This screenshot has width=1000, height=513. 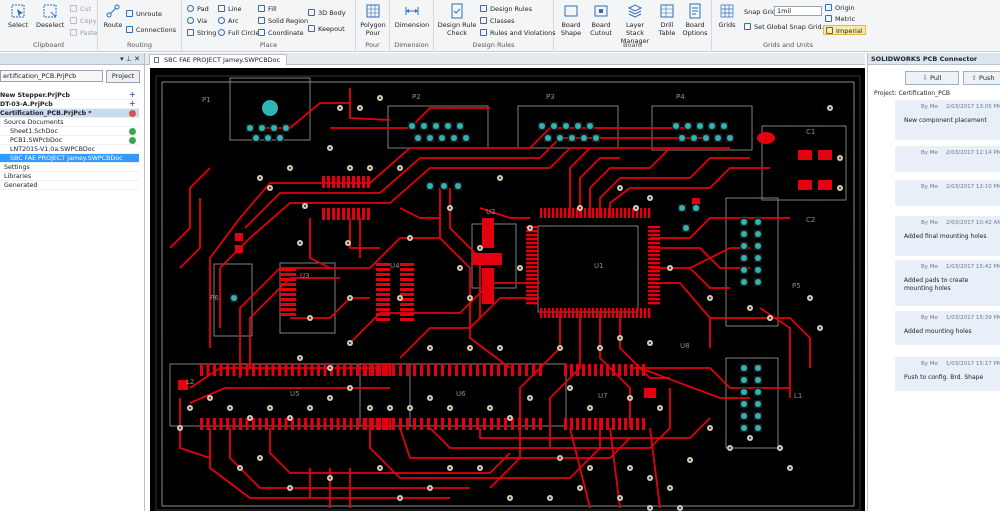 I want to click on route-button: Route, so click(x=113, y=16).